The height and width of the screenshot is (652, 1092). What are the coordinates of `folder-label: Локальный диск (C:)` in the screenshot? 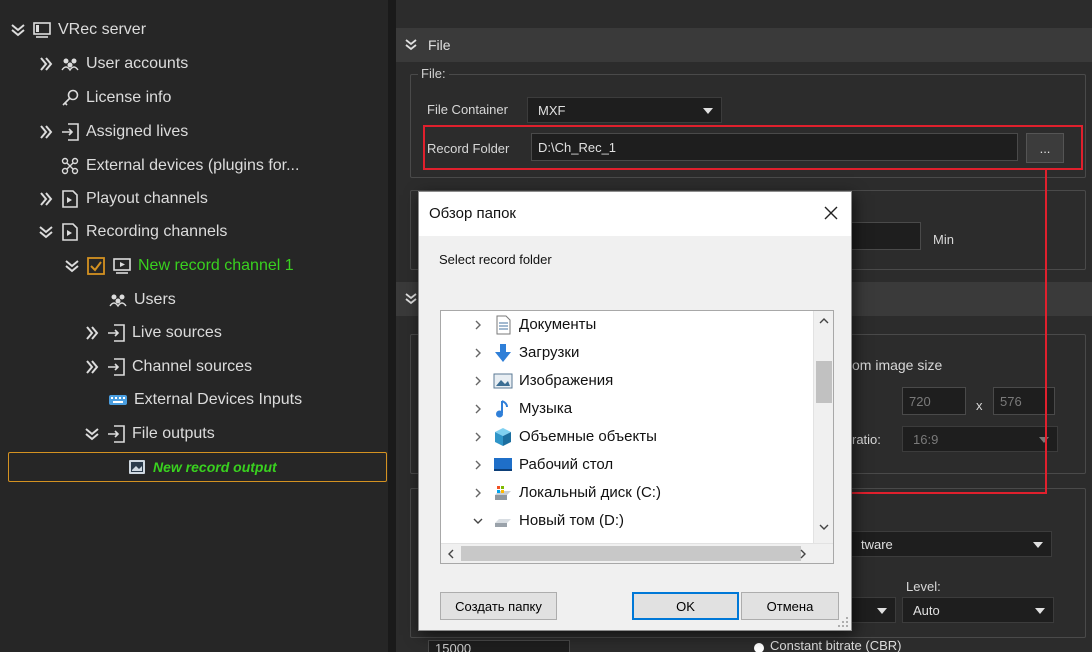 It's located at (590, 492).